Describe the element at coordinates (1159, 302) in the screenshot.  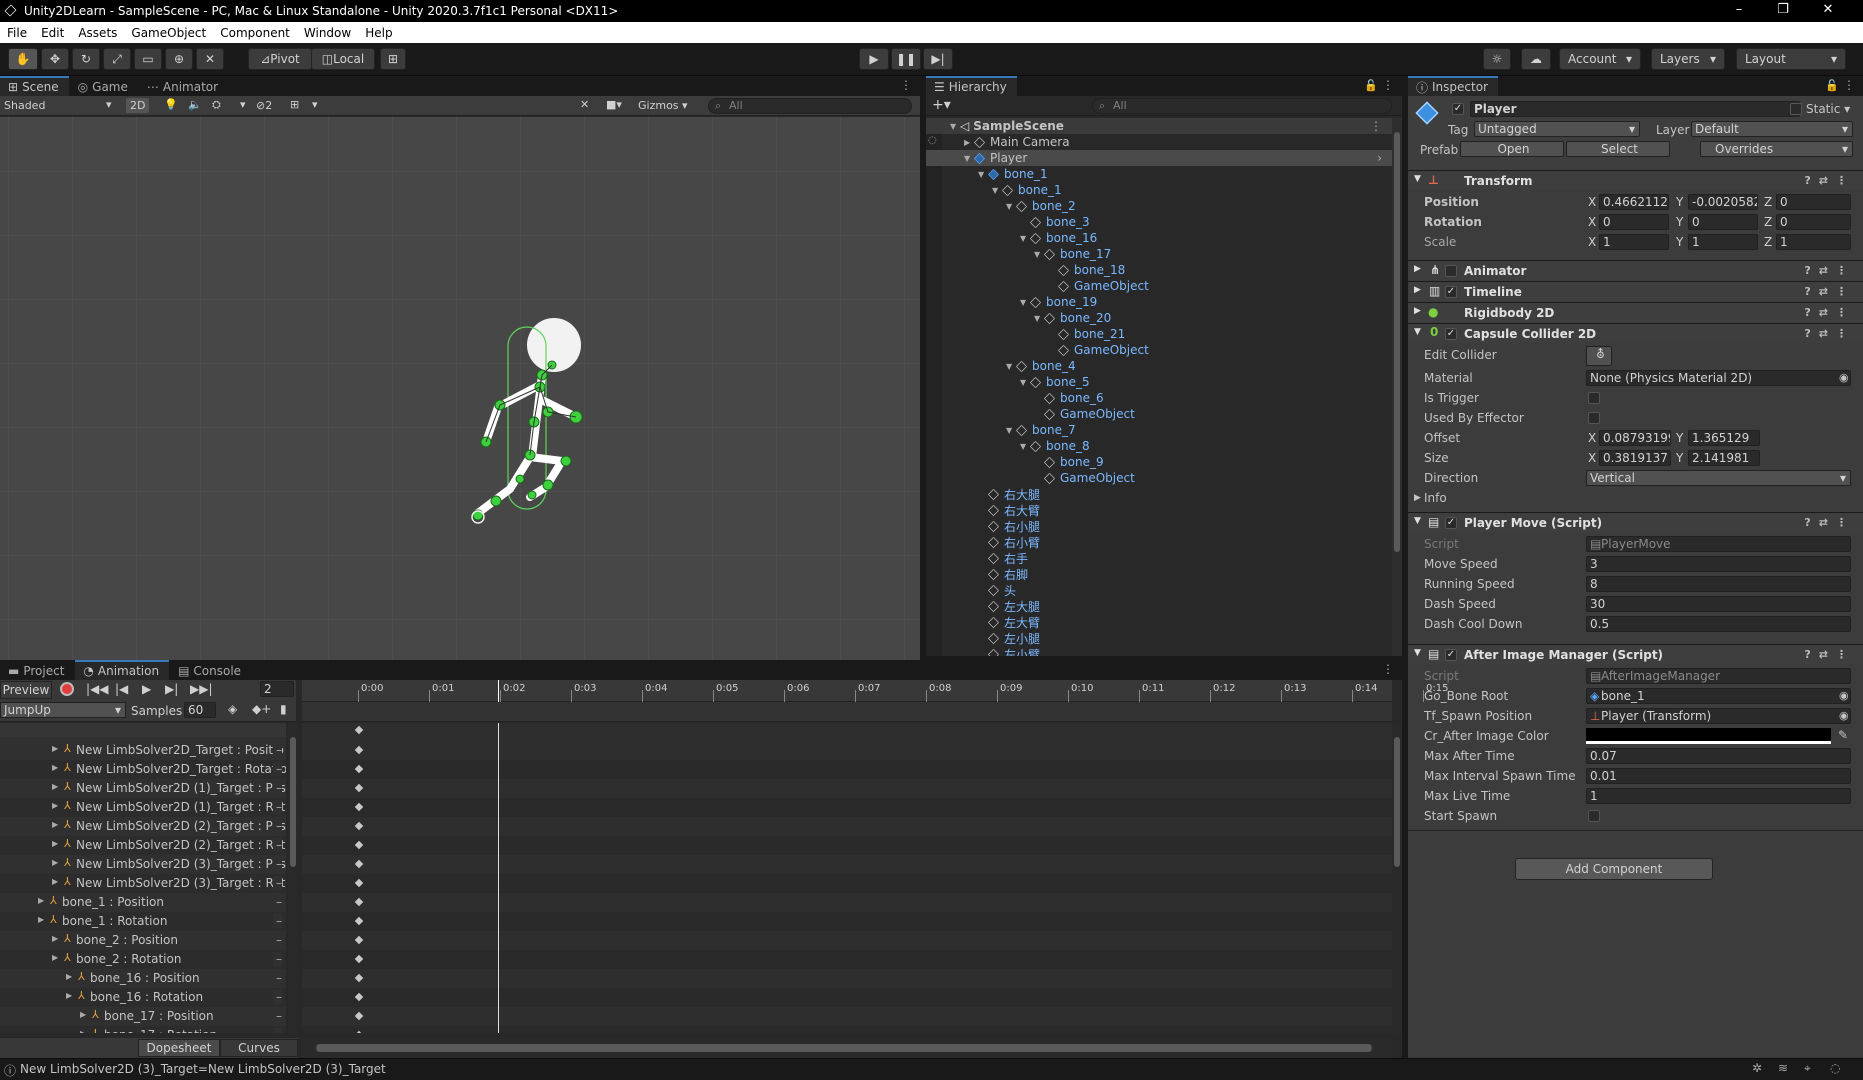
I see `hierarchy-item: ▼ bone_19` at that location.